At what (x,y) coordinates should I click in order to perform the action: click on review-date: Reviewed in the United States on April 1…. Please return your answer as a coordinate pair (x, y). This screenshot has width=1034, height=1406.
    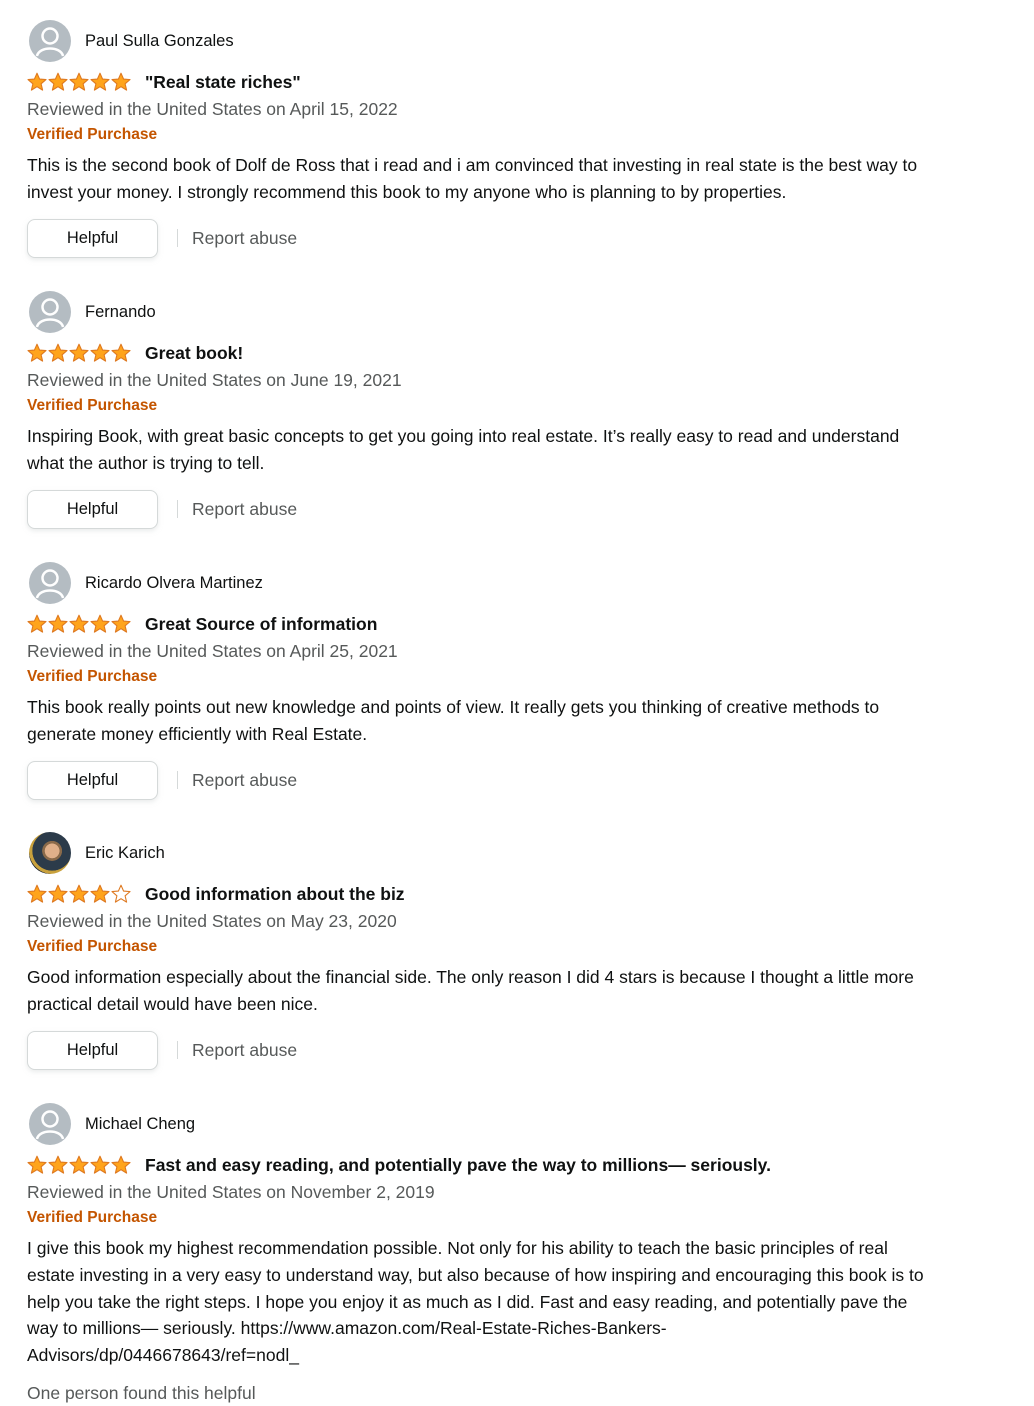
    Looking at the image, I should click on (212, 109).